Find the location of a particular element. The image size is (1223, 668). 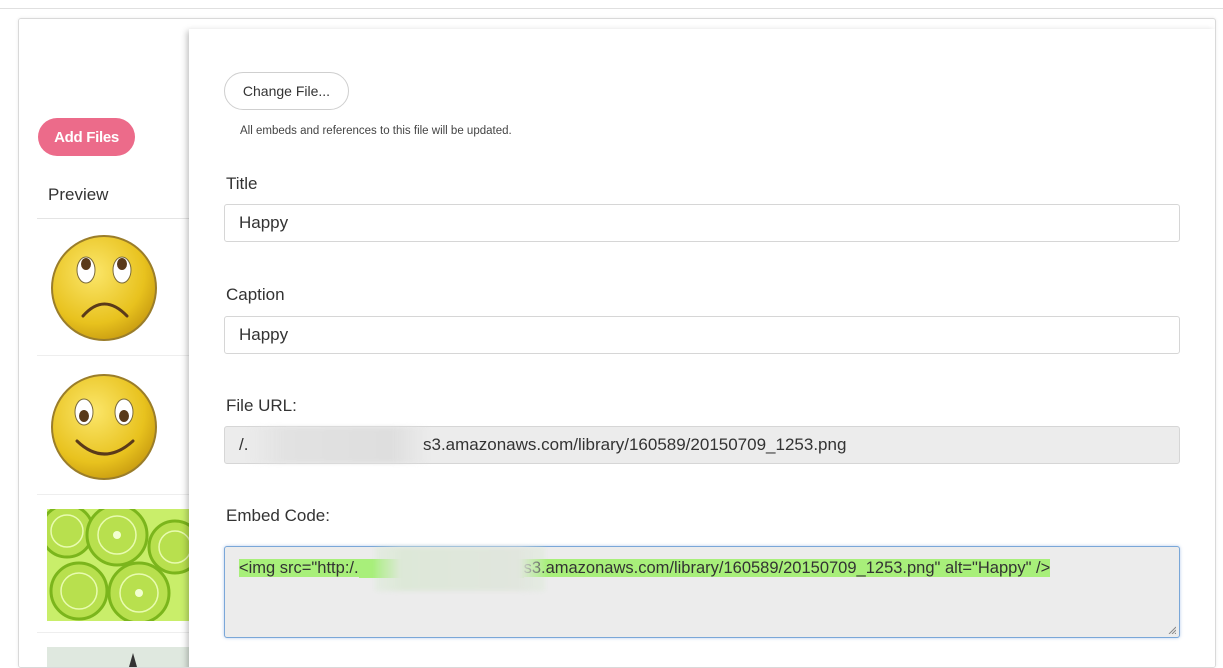

lime-slices-thumbnail is located at coordinates (118, 565).